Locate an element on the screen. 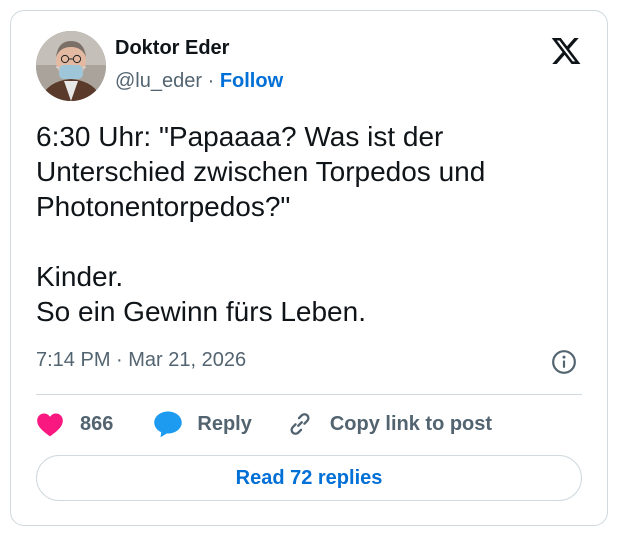  heart-icon is located at coordinates (50, 425).